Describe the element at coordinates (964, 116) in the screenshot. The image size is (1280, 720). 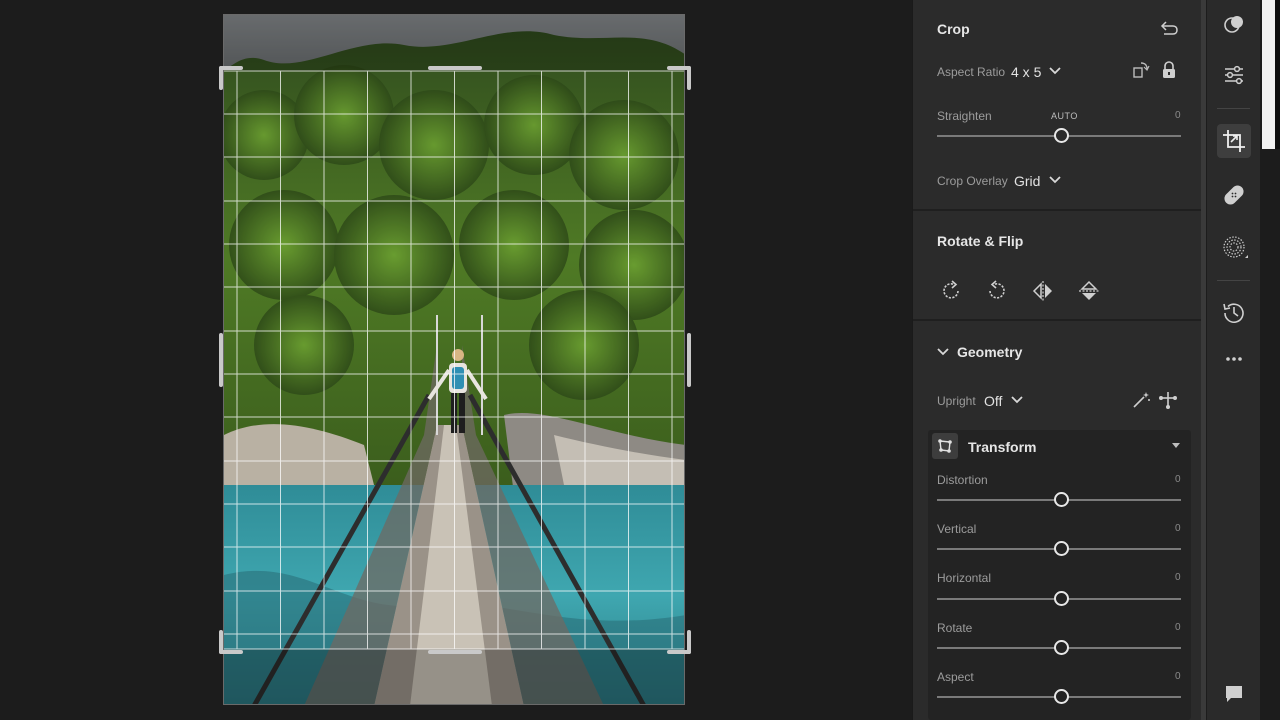
I see `straighten-label: Straighten` at that location.